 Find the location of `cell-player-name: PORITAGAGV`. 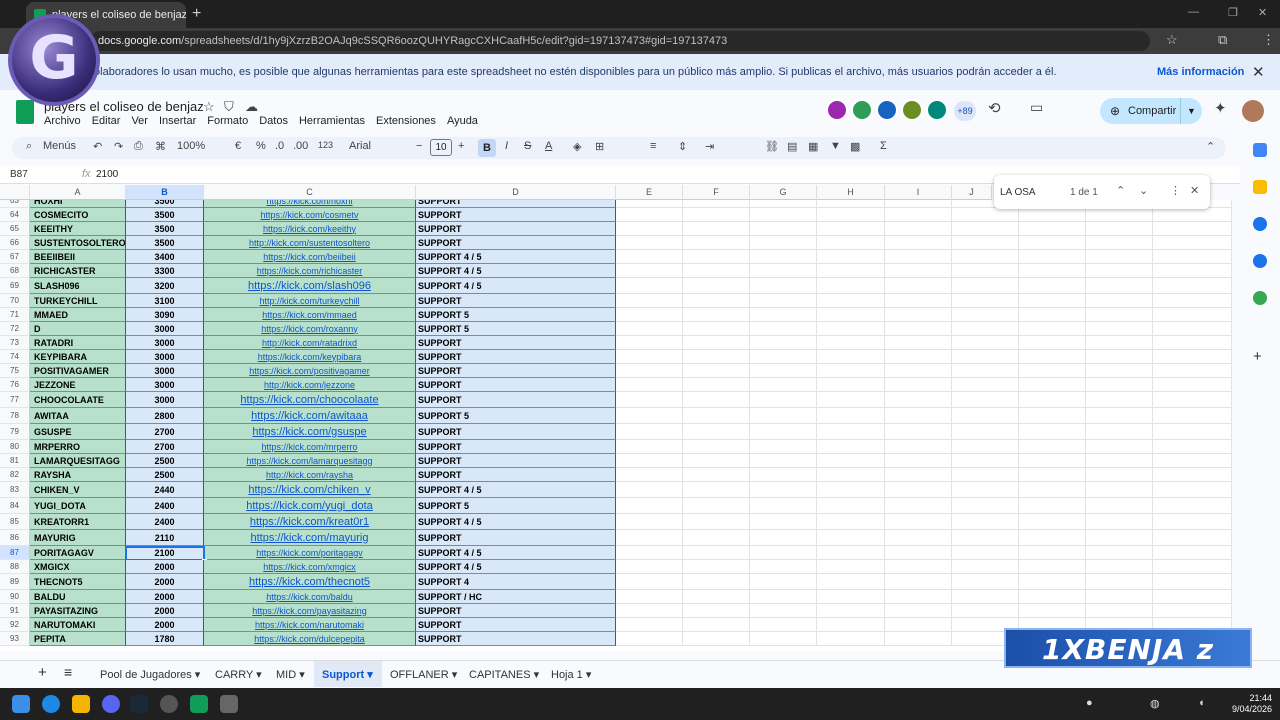

cell-player-name: PORITAGAGV is located at coordinates (78, 553).